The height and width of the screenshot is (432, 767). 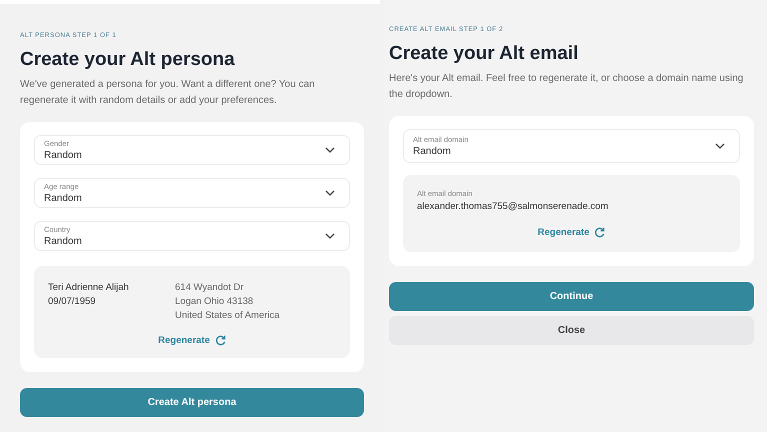 What do you see at coordinates (210, 287) in the screenshot?
I see `address-line: 614 Wyandot Dr` at bounding box center [210, 287].